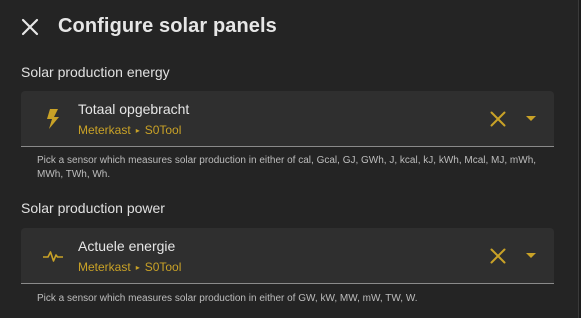 This screenshot has height=318, width=581. Describe the element at coordinates (53, 256) in the screenshot. I see `pulse-icon` at that location.